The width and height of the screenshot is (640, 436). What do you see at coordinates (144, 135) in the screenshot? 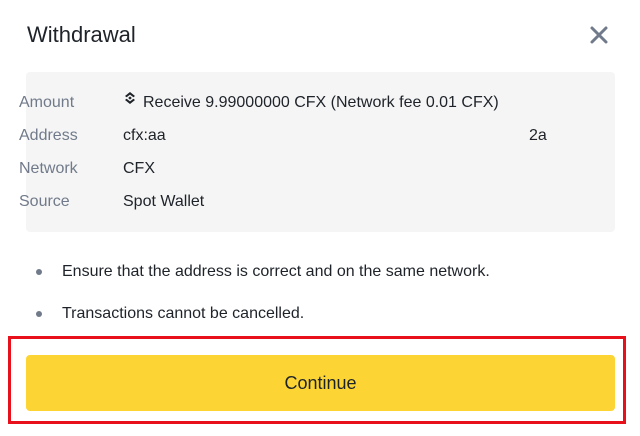
I see `address-value-start: cfx:aa` at bounding box center [144, 135].